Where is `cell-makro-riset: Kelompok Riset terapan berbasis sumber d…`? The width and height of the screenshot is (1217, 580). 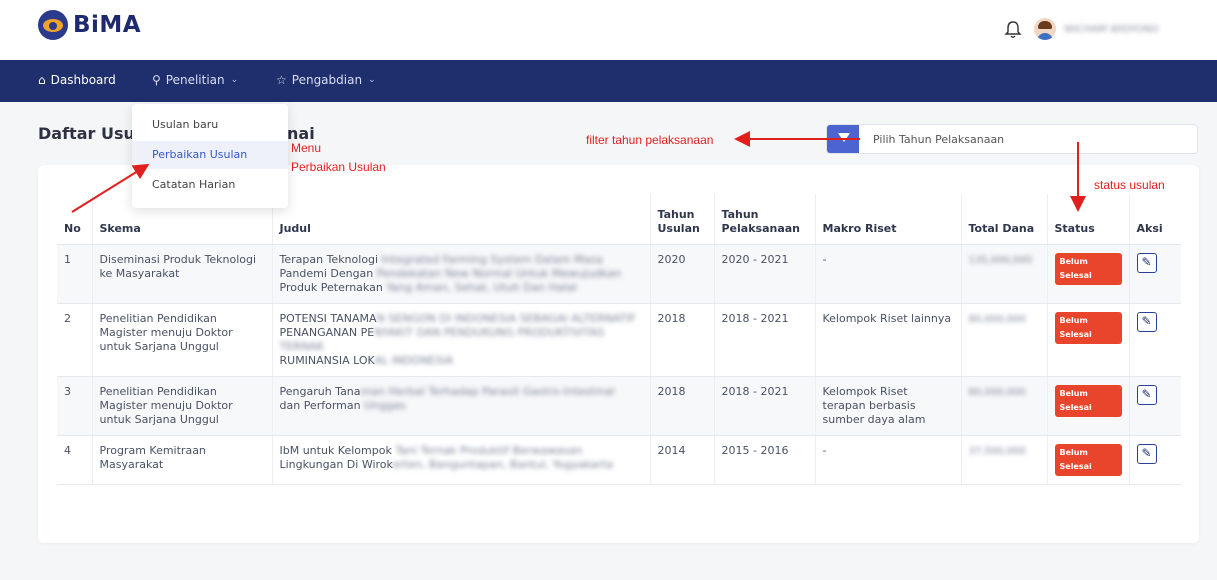 cell-makro-riset: Kelompok Riset terapan berbasis sumber d… is located at coordinates (887, 406).